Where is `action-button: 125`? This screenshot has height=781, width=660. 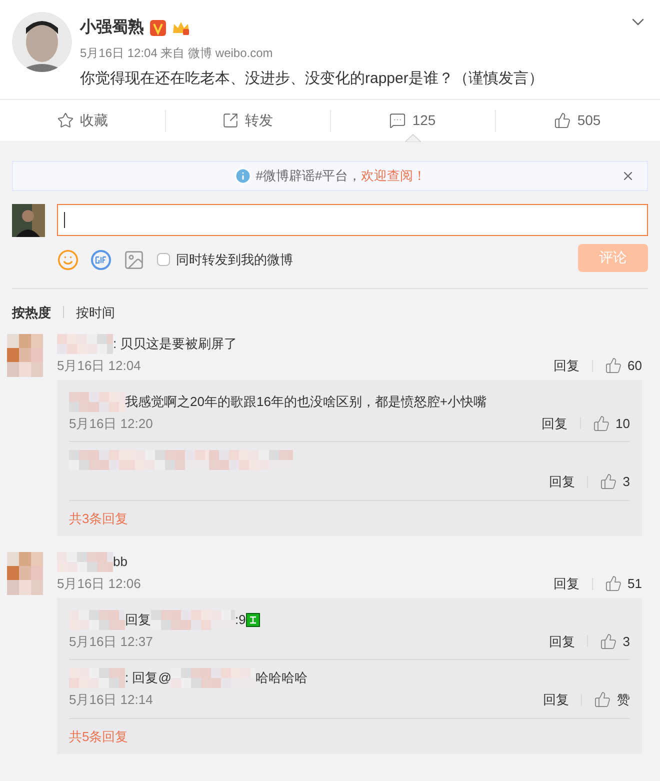 action-button: 125 is located at coordinates (412, 120).